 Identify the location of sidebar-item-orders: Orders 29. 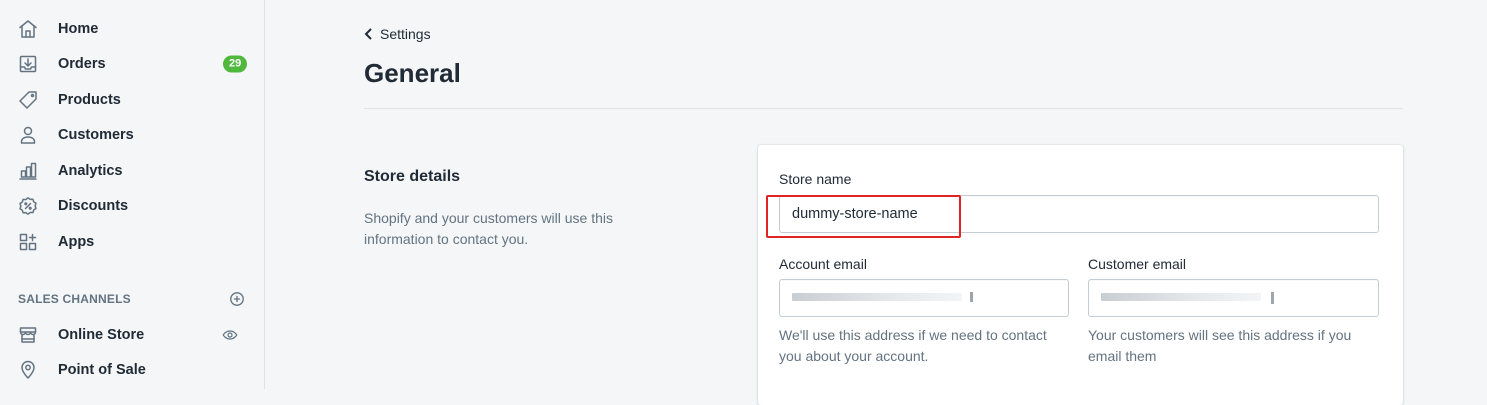
(132, 64).